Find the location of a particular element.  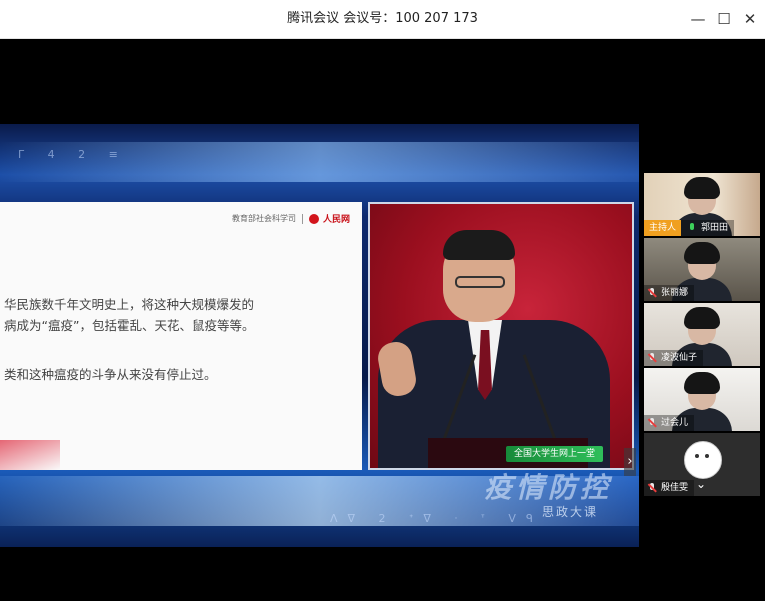

host-badge: 主持人 is located at coordinates (663, 228).